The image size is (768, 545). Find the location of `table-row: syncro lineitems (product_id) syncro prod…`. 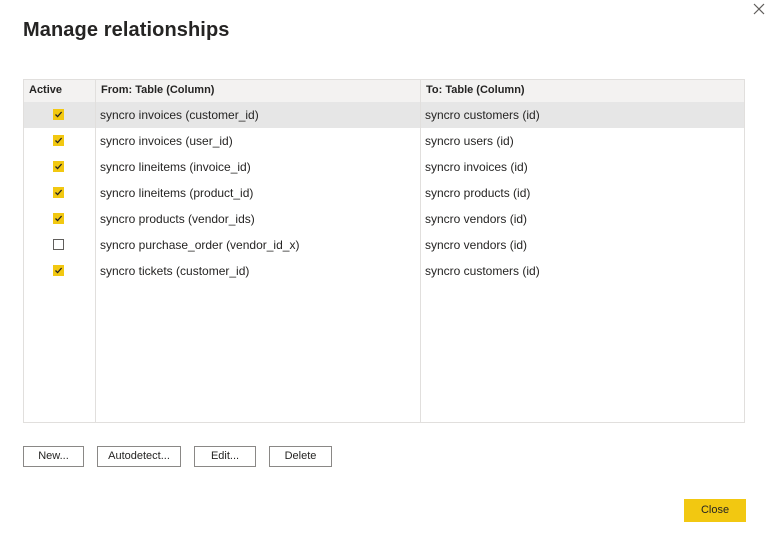

table-row: syncro lineitems (product_id) syncro prod… is located at coordinates (384, 193).